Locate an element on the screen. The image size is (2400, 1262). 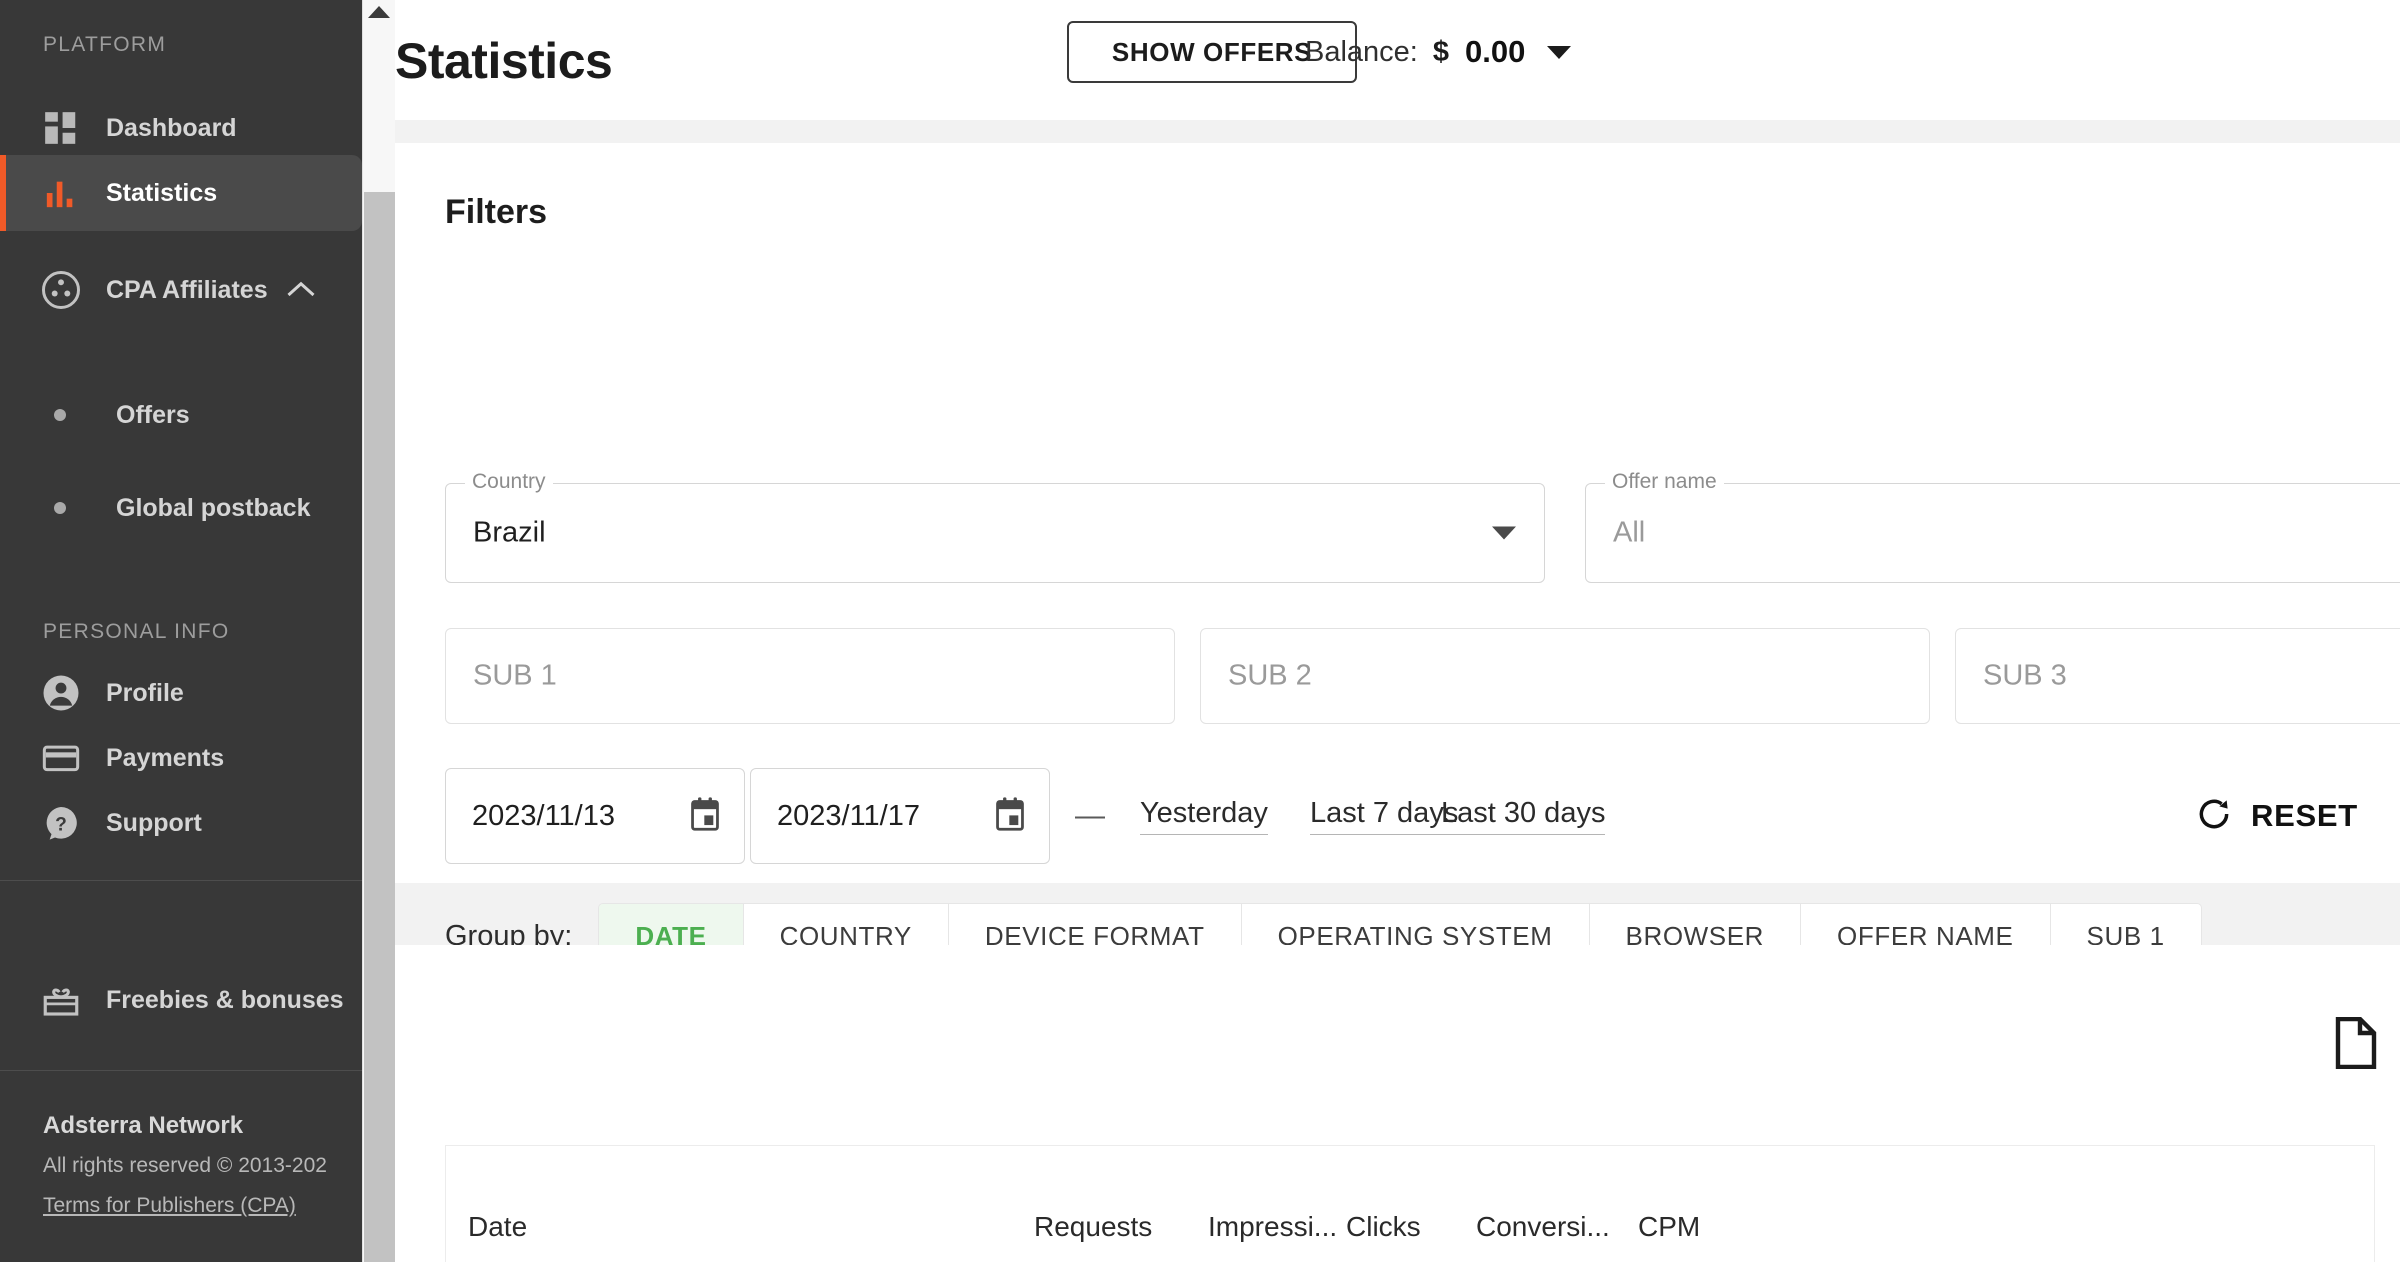
help-icon: ? is located at coordinates (61, 823).